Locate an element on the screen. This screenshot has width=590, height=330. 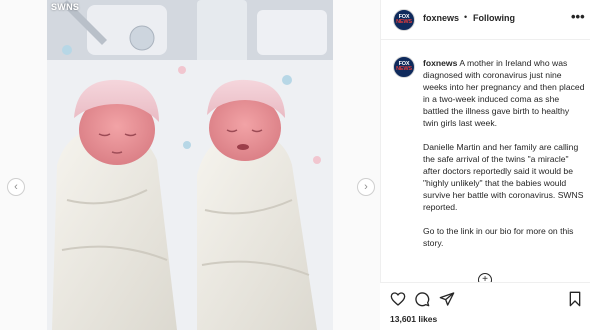
comment-button is located at coordinates (422, 299).